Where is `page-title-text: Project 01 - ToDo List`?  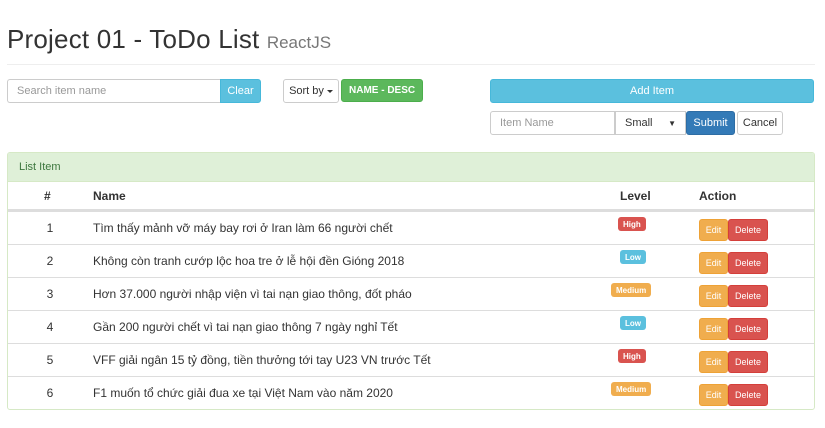 page-title-text: Project 01 - ToDo List is located at coordinates (133, 39).